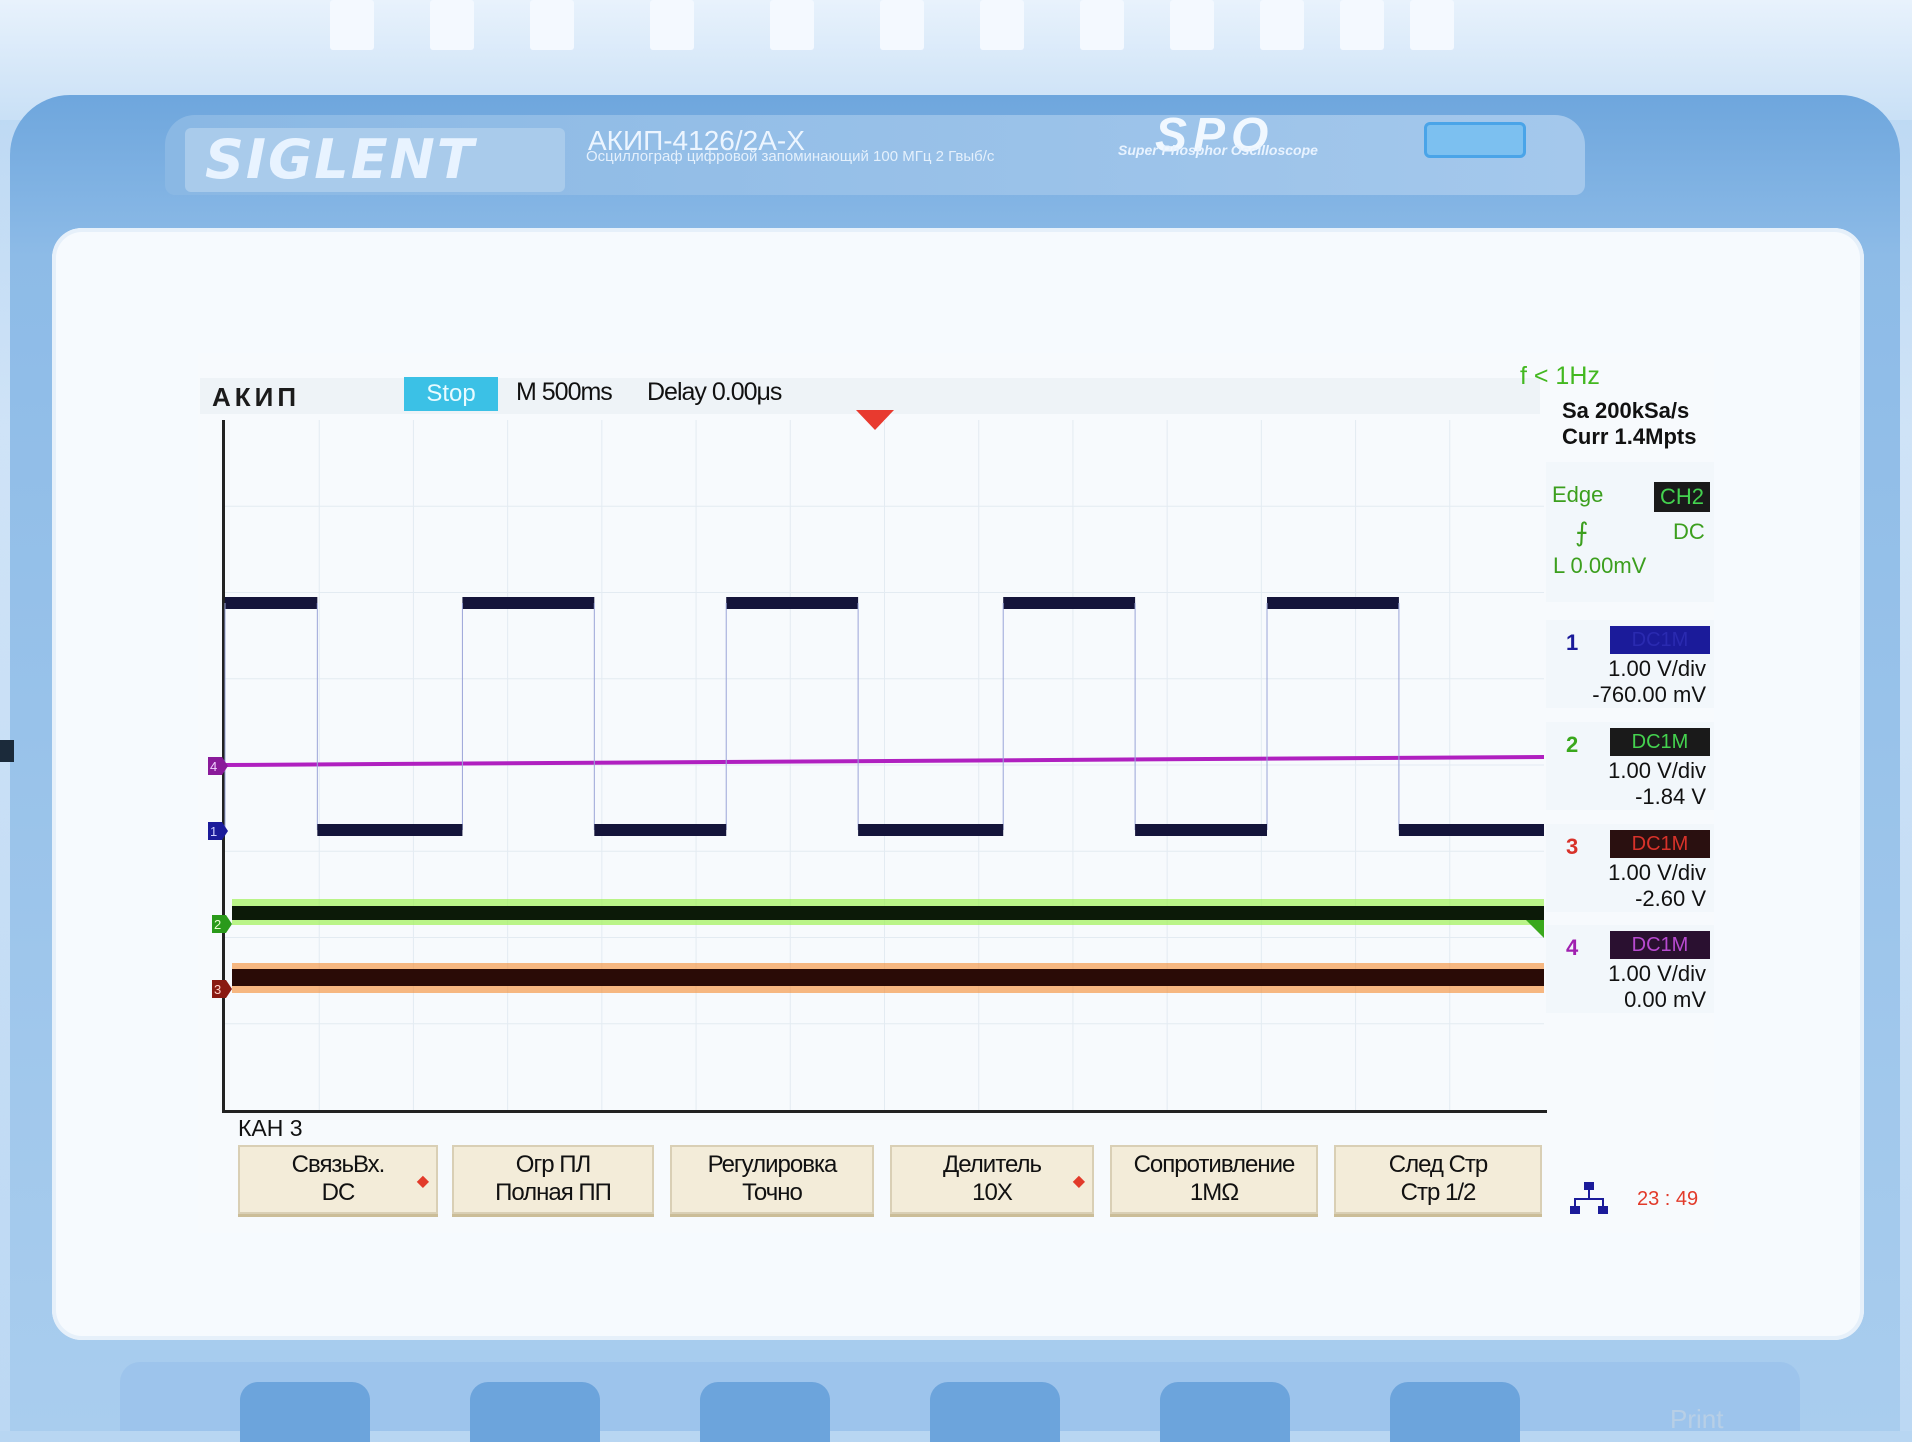 This screenshot has height=1442, width=1912. Describe the element at coordinates (1572, 947) in the screenshot. I see `channel-number: 4` at that location.